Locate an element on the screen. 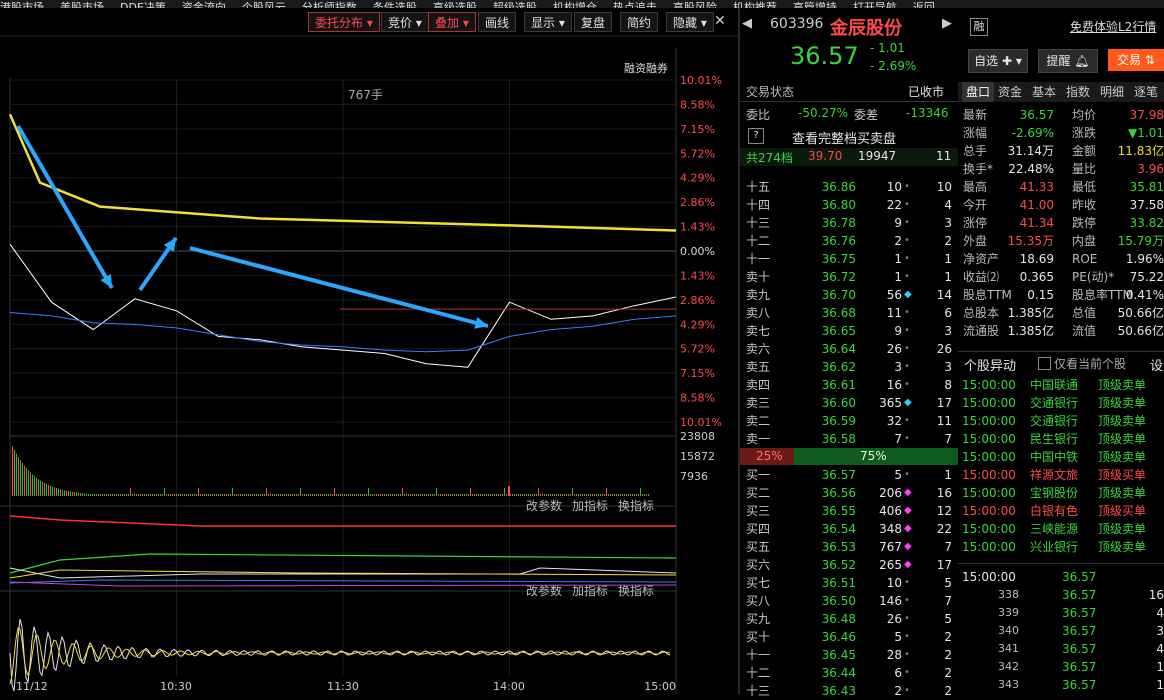 Image resolution: width=1164 pixels, height=700 pixels. full-orderbook-link: 查看完整档买卖盘 is located at coordinates (844, 137).